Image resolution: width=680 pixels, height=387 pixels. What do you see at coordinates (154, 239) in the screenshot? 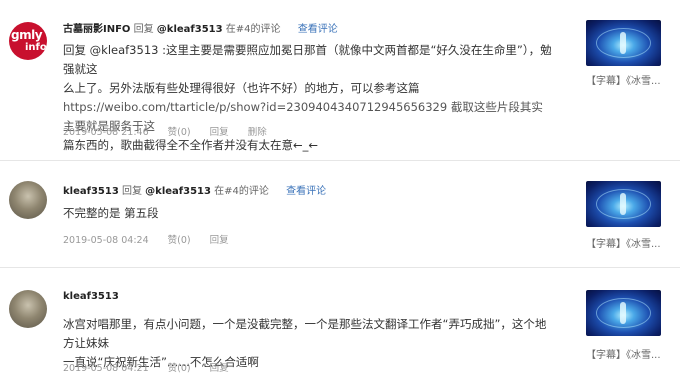
I see `comment-meta: 2019-05-08 04:24 赞(0) 回复` at bounding box center [154, 239].